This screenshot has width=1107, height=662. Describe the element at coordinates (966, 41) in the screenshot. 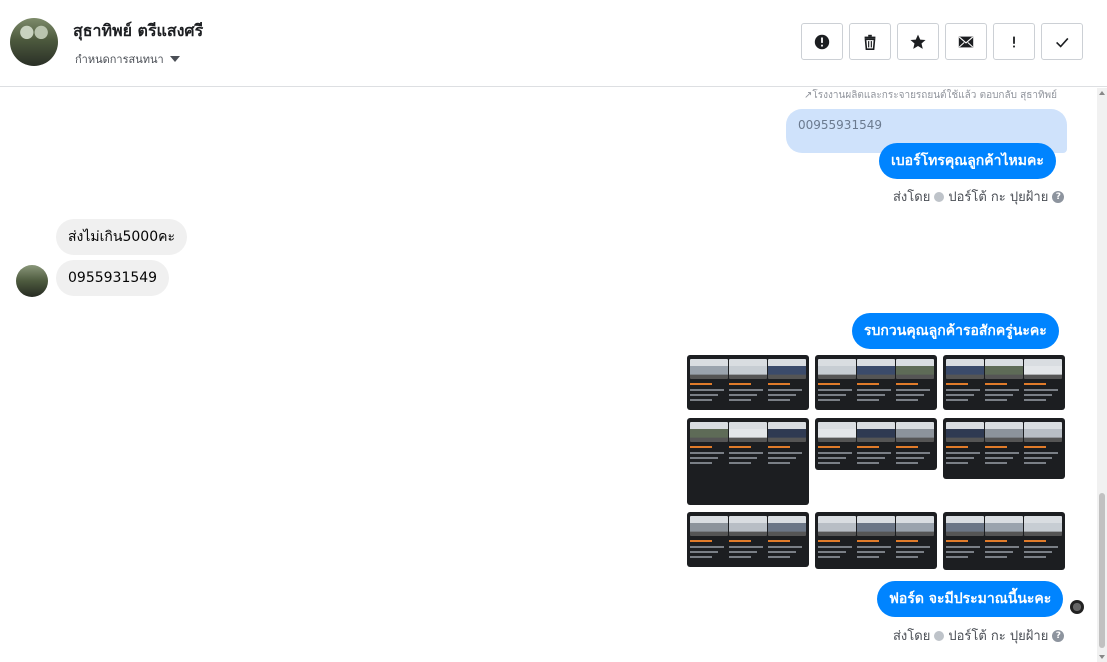

I see `mark-unread-button` at that location.